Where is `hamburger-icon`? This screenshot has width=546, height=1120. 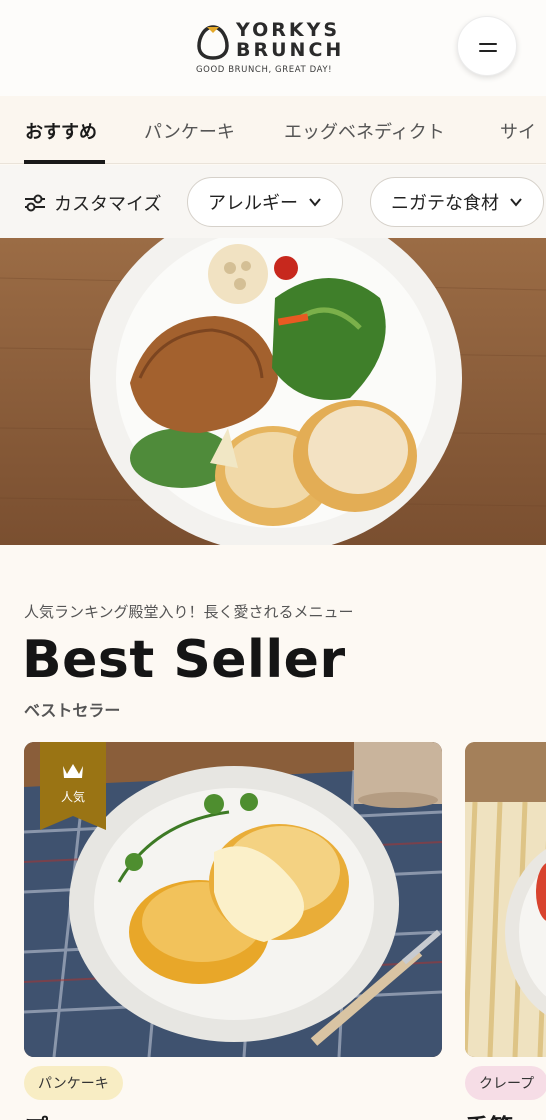
hamburger-icon is located at coordinates (488, 44).